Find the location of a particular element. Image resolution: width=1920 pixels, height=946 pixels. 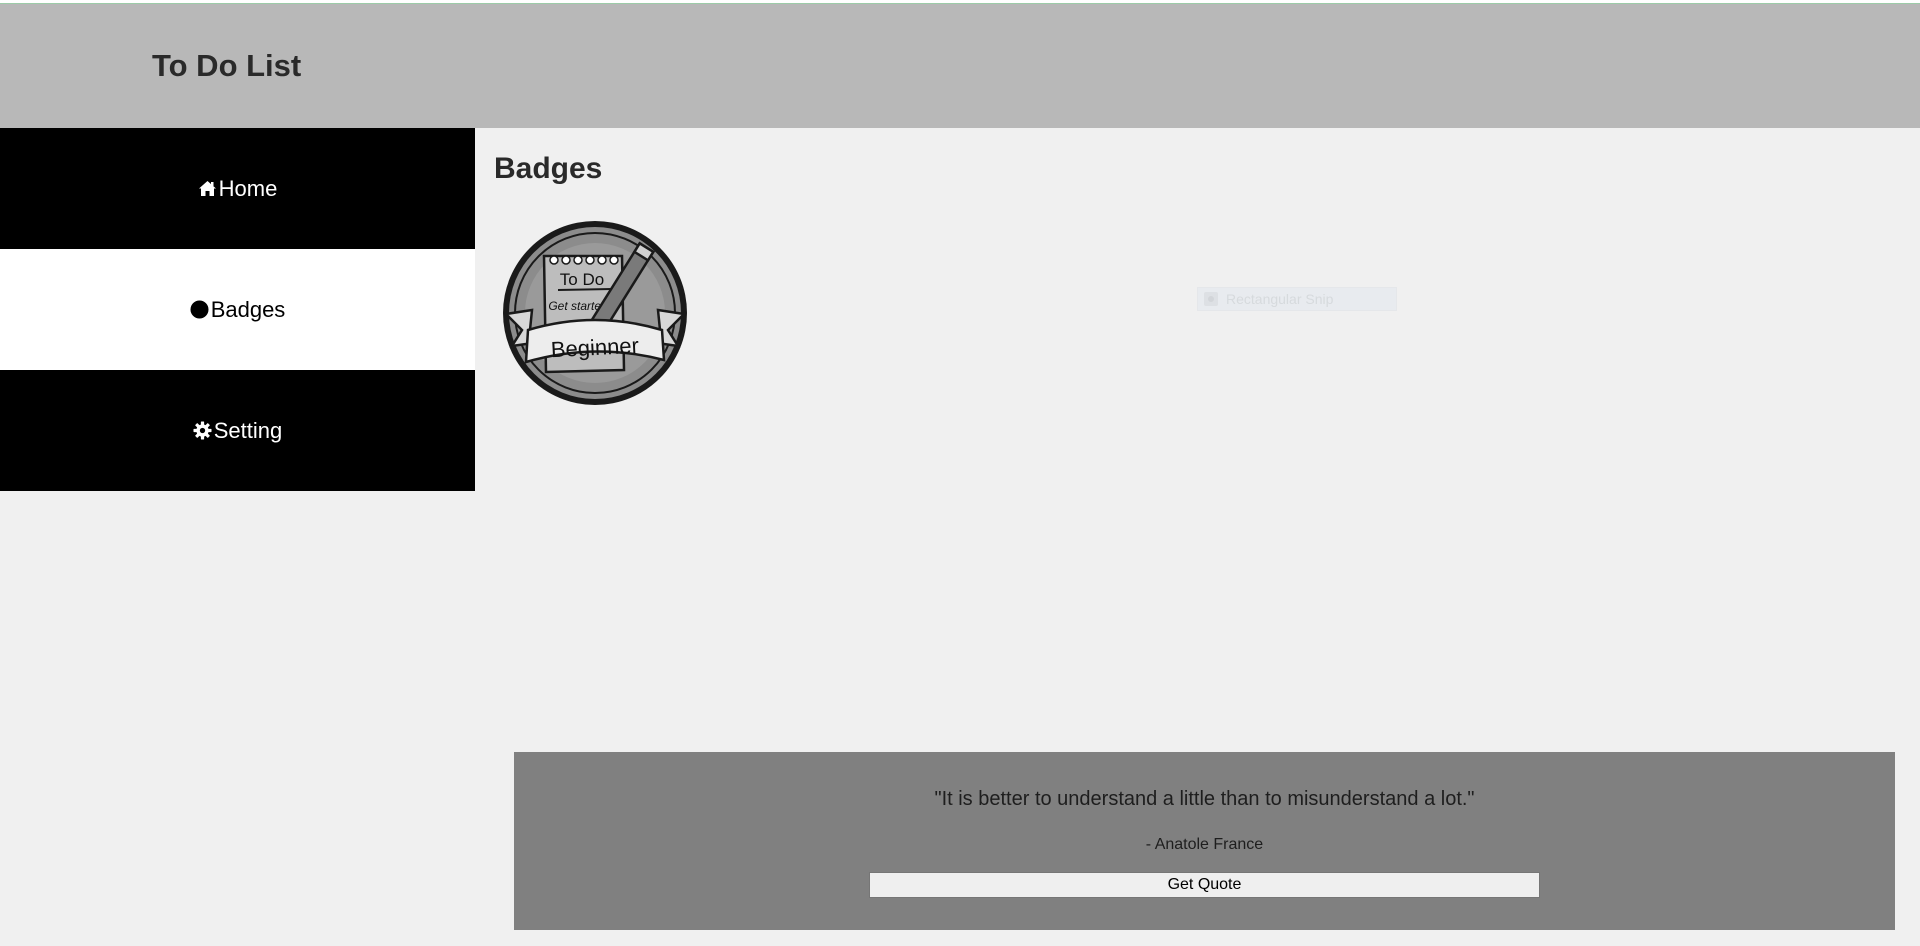

get-quote-button: Get Quote is located at coordinates (1204, 885).